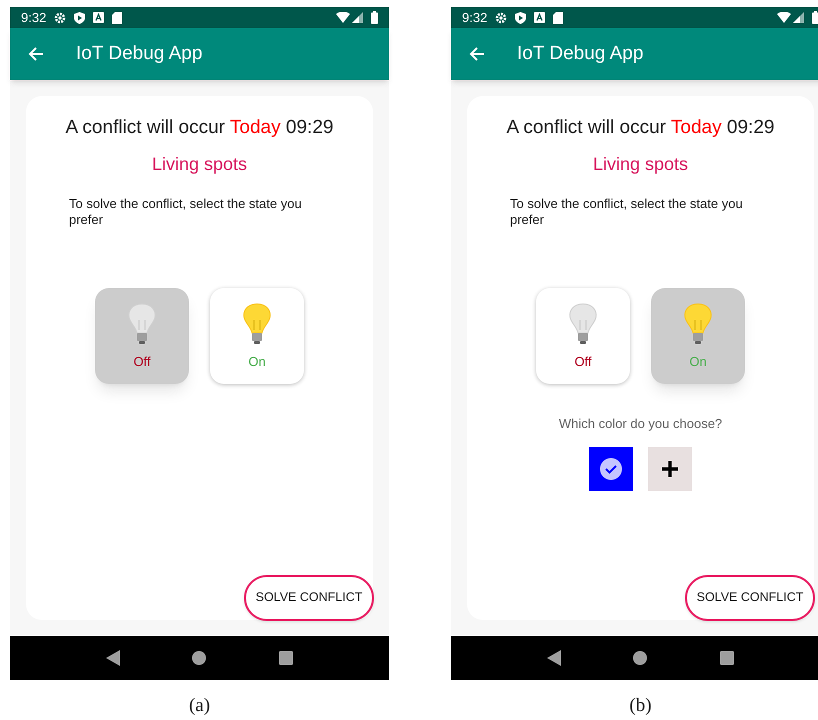 Image resolution: width=818 pixels, height=720 pixels. What do you see at coordinates (640, 706) in the screenshot?
I see `figure-caption: (b)` at bounding box center [640, 706].